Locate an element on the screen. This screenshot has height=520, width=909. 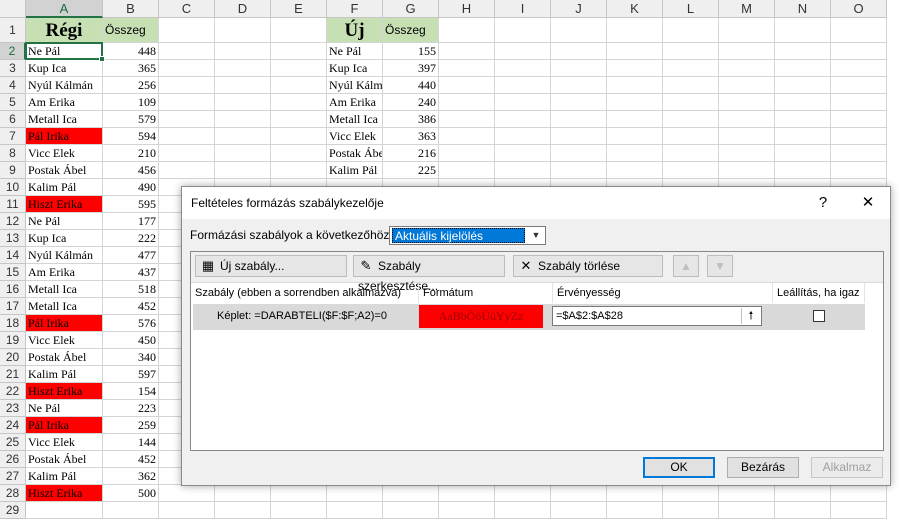
column-header: C is located at coordinates (187, 9).